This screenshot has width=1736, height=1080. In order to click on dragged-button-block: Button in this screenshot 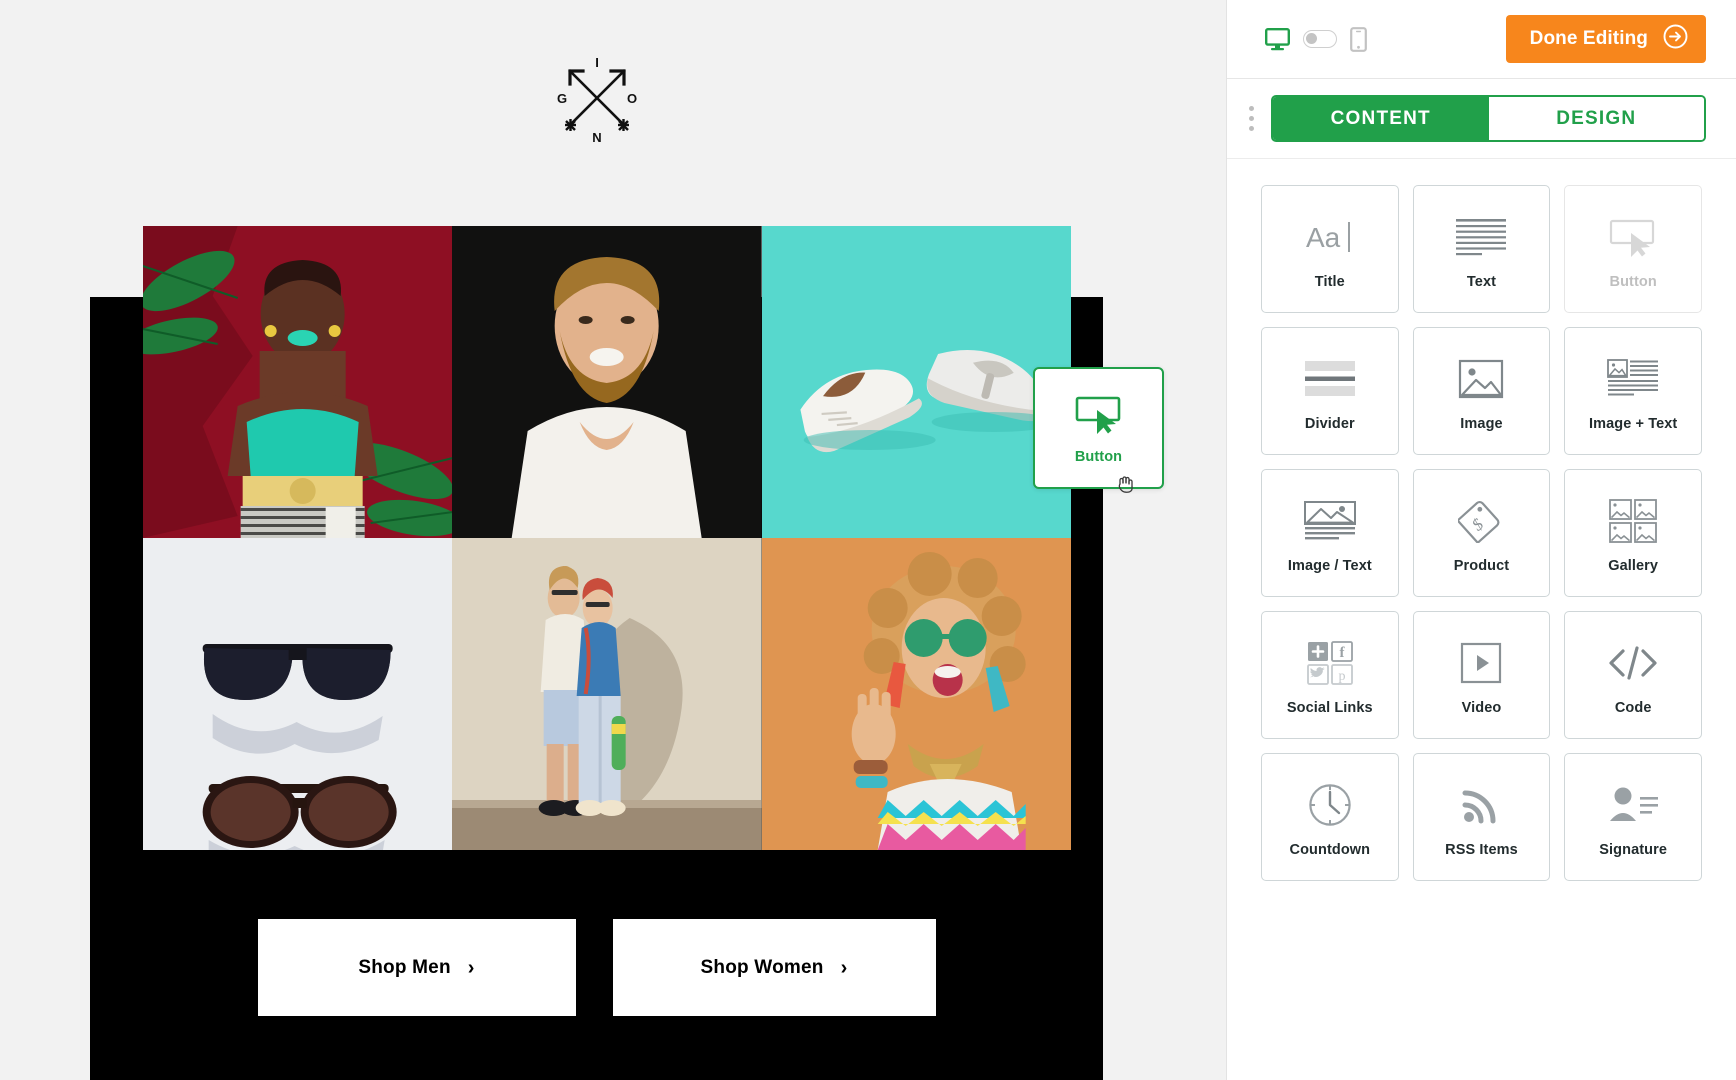, I will do `click(1098, 428)`.